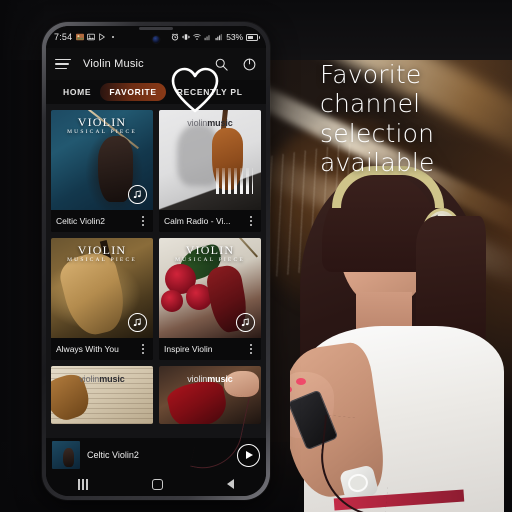 The width and height of the screenshot is (512, 512). Describe the element at coordinates (91, 37) in the screenshot. I see `gallery-icon` at that location.